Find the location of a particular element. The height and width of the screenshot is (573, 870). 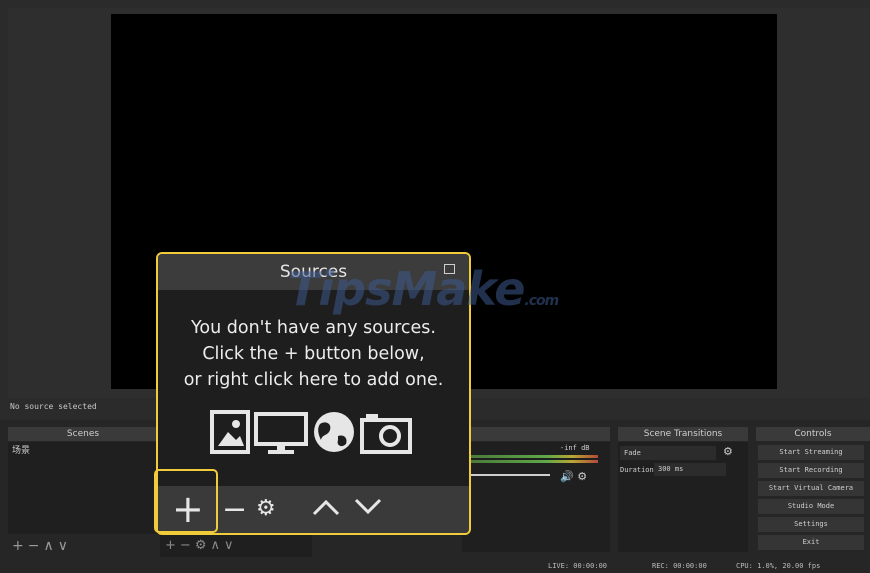

scenes-list is located at coordinates (83, 488).